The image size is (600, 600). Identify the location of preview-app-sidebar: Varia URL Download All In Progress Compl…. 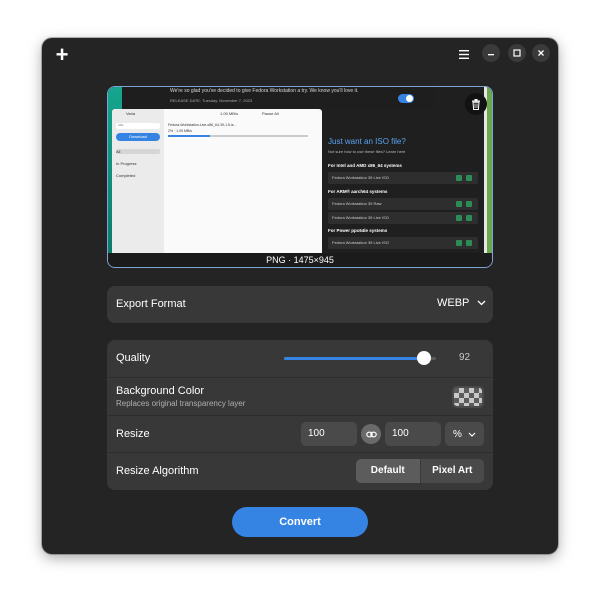
(138, 181).